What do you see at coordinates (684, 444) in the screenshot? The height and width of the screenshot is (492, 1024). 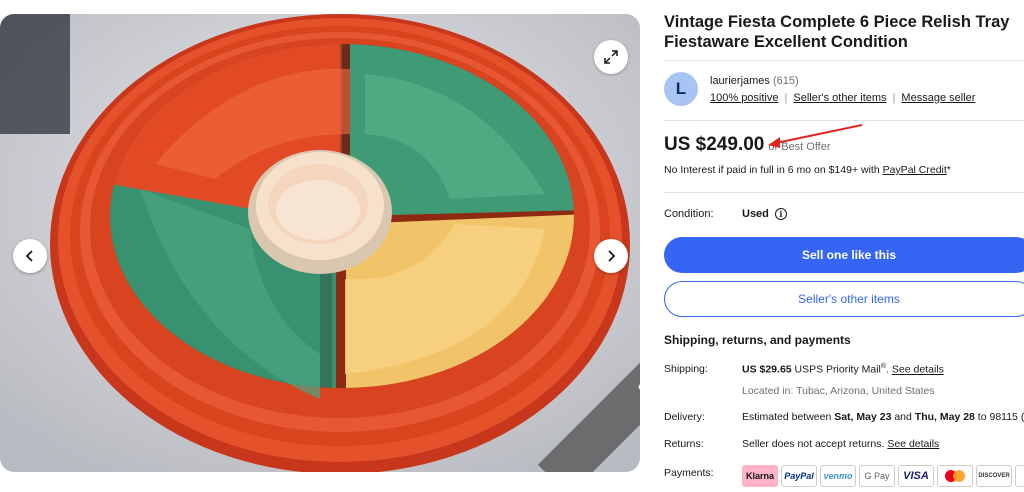 I see `returns-label: Returns:` at bounding box center [684, 444].